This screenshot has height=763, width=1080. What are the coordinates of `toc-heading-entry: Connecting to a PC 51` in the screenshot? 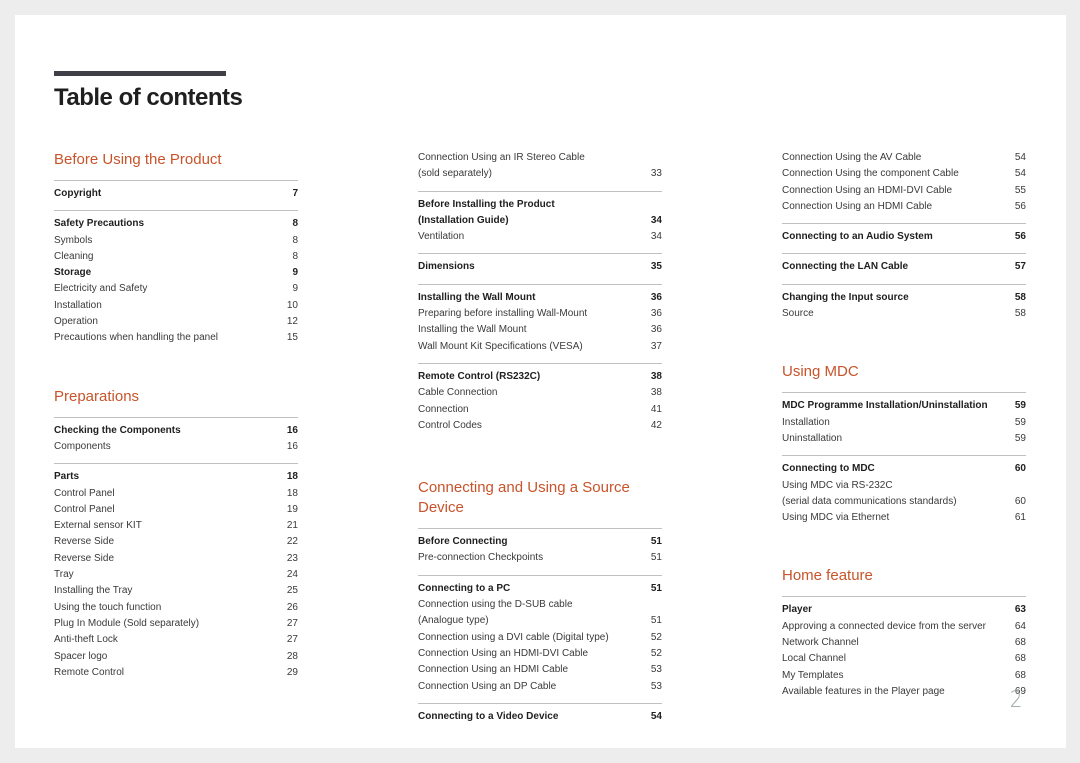 It's located at (540, 589).